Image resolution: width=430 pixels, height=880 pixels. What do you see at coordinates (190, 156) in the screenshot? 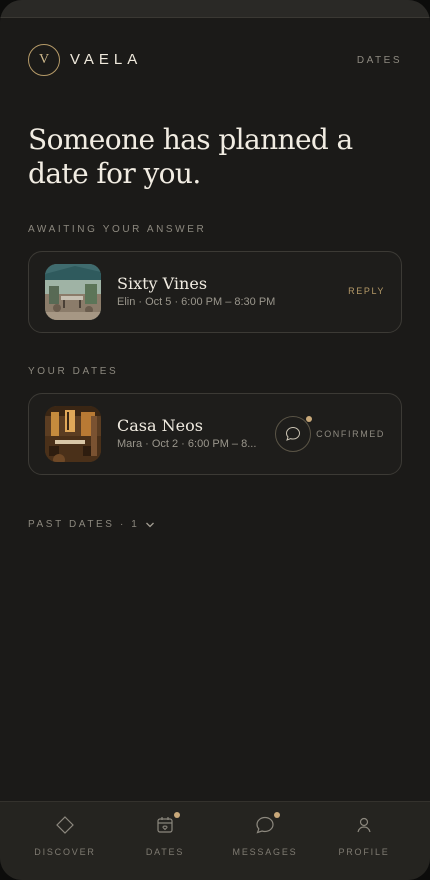
I see `page-headline: Someone has planned a date for you.` at bounding box center [190, 156].